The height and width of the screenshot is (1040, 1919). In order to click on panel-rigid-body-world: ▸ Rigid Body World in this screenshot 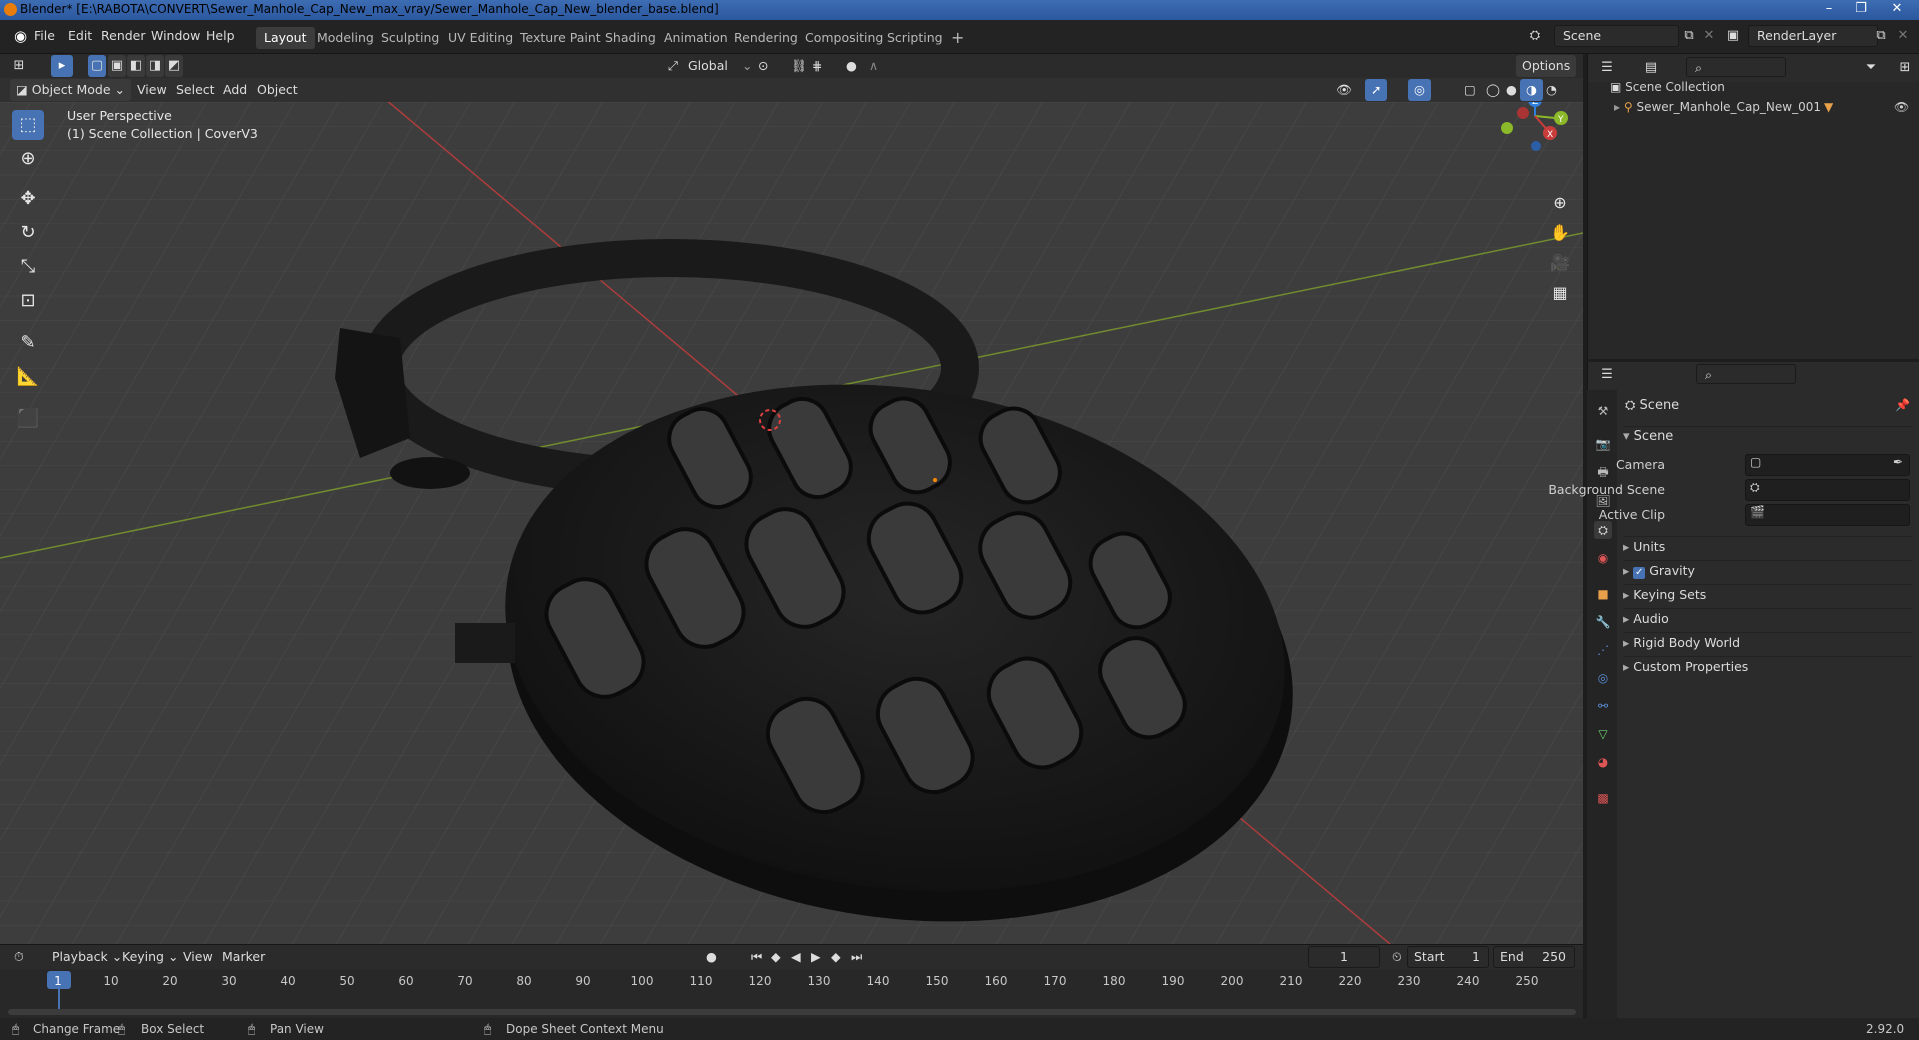, I will do `click(1768, 642)`.